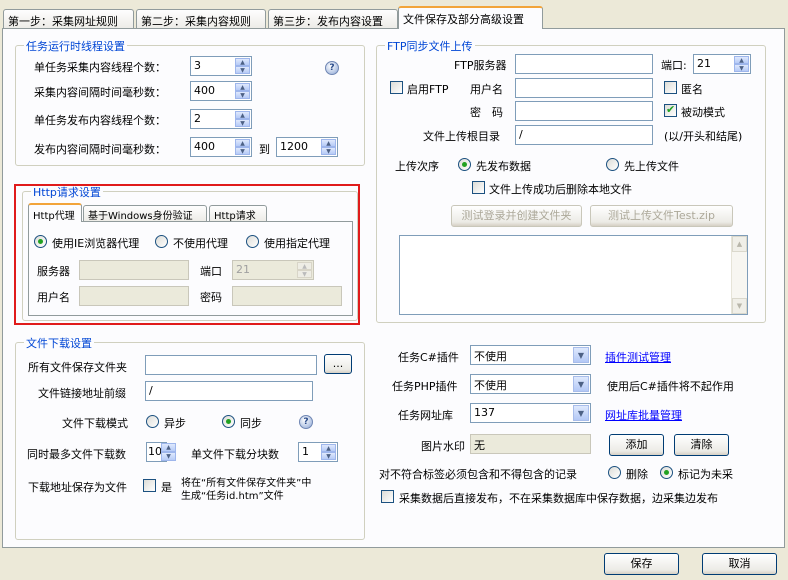 This screenshot has height=580, width=788. I want to click on ftp-server-label: FTP服务器, so click(480, 65).